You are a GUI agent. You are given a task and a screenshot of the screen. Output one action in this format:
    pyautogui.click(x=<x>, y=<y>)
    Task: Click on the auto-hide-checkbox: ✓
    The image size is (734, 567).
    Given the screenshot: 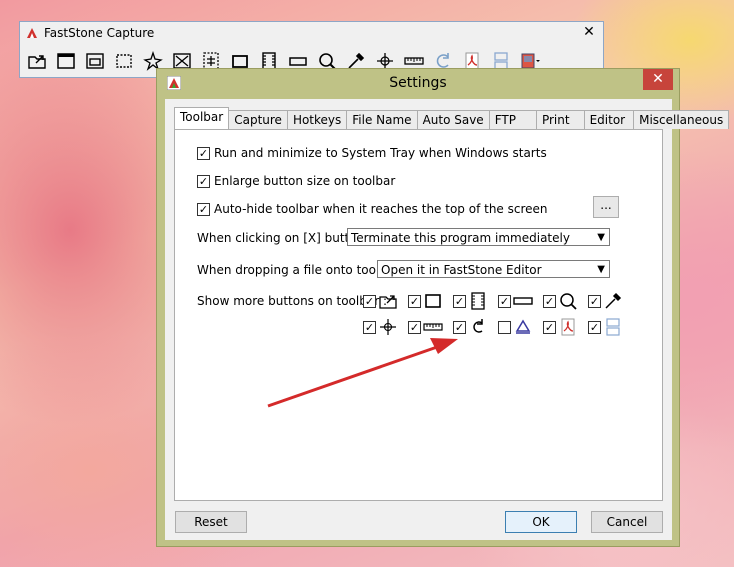 What is the action you would take?
    pyautogui.click(x=203, y=209)
    